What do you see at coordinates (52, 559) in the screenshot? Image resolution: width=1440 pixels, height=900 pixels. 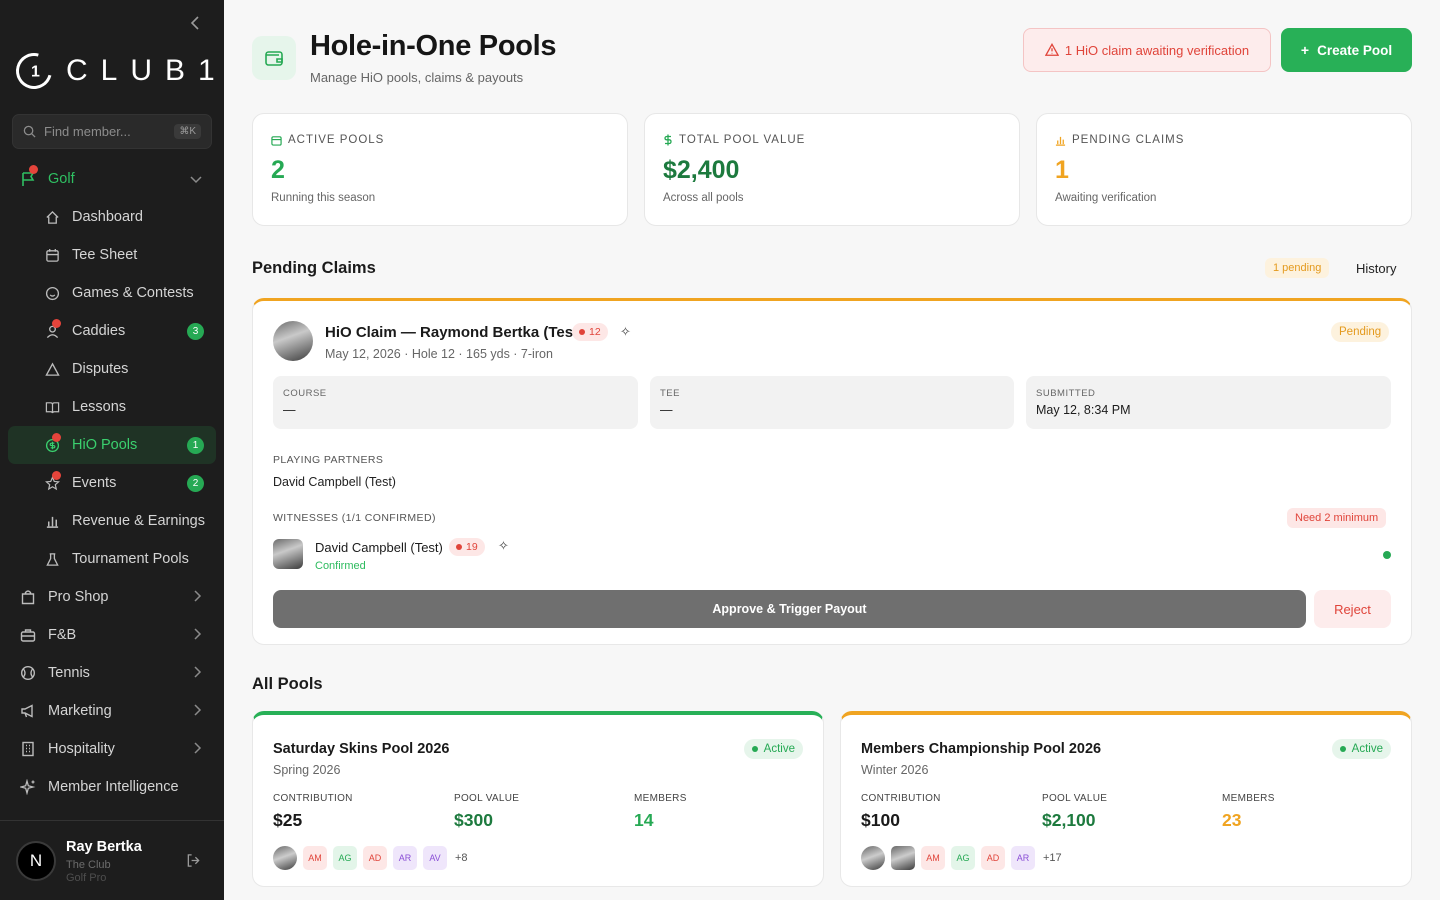 I see `flask-icon` at bounding box center [52, 559].